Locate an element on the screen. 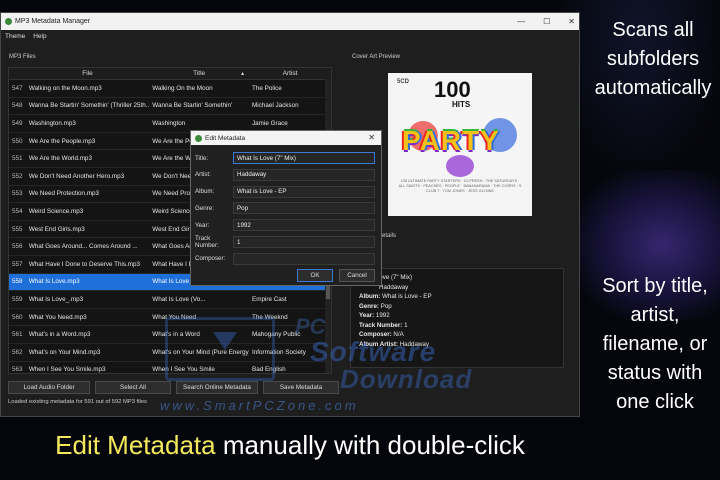 Image resolution: width=720 pixels, height=480 pixels. caption-highlight: Edit Metadata is located at coordinates (135, 445).